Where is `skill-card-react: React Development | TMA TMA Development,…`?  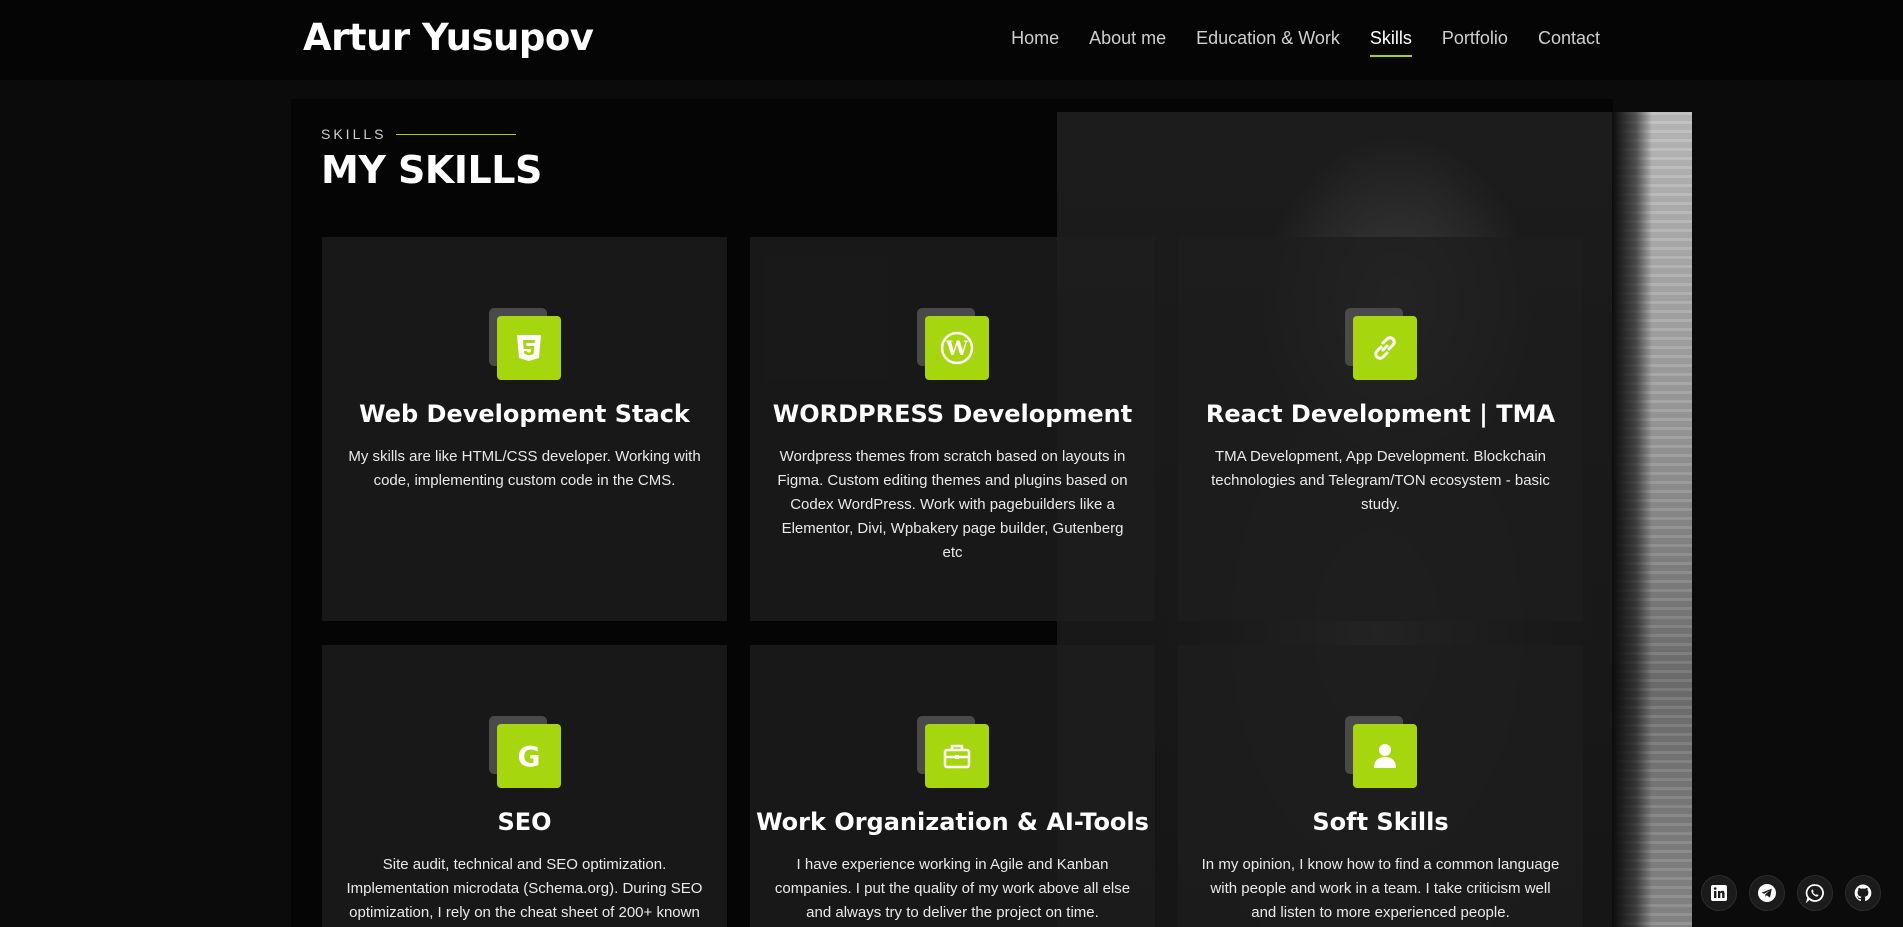 skill-card-react: React Development | TMA TMA Development,… is located at coordinates (1380, 429).